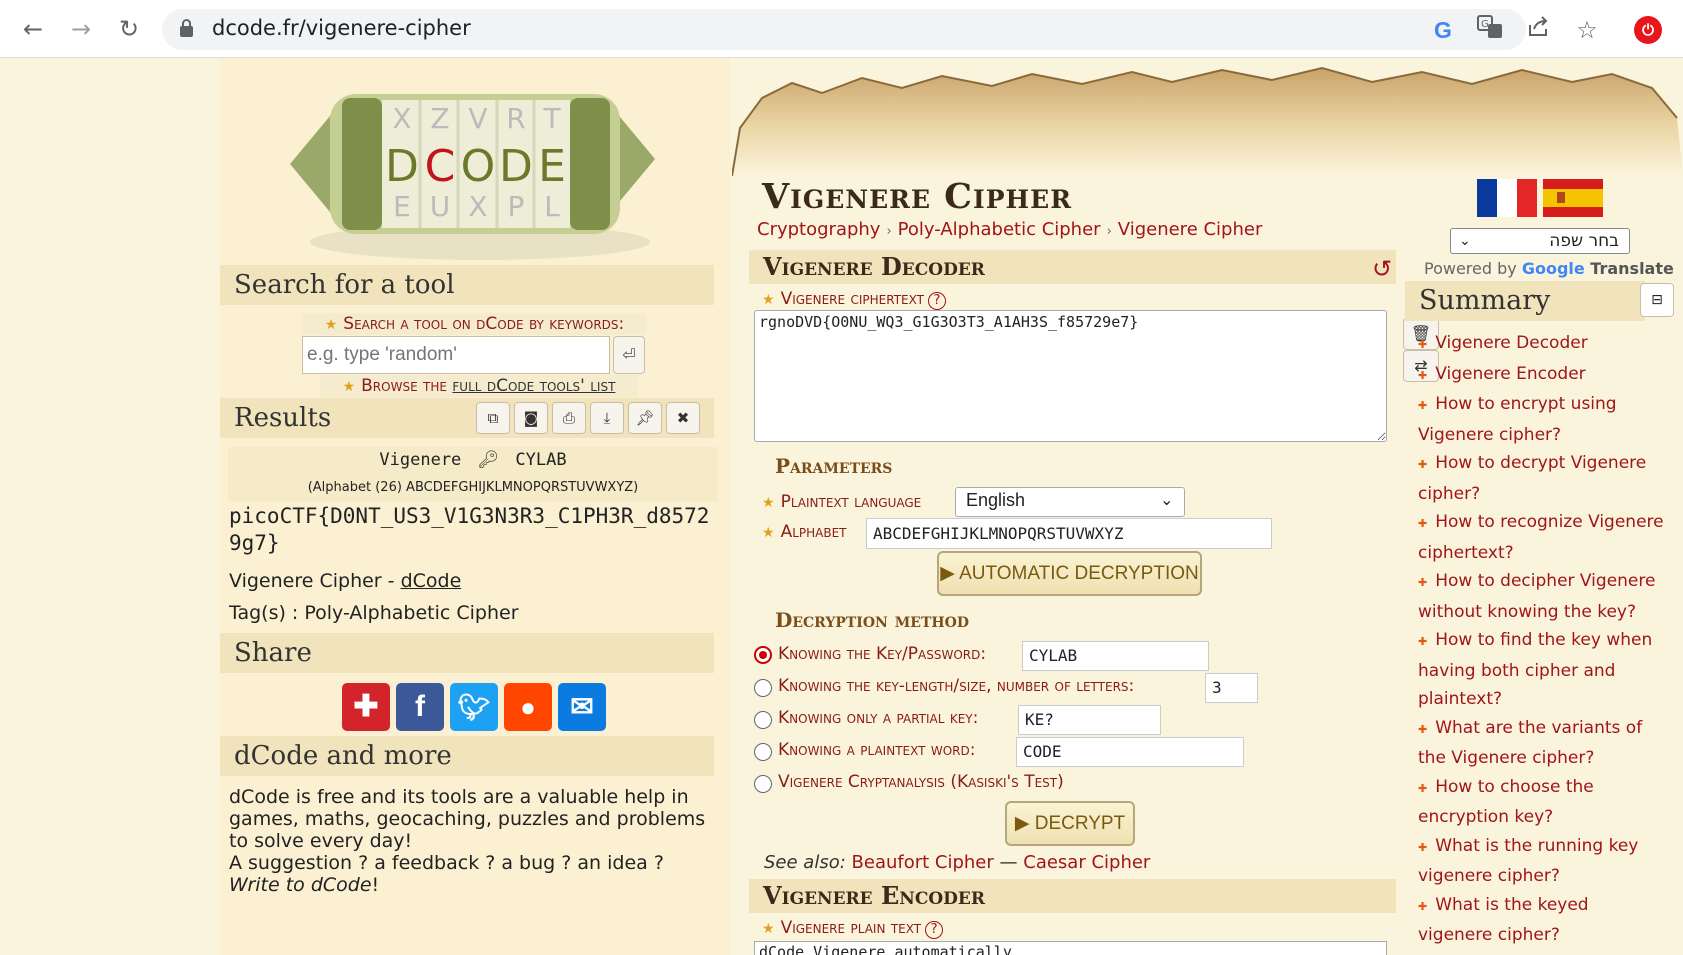 This screenshot has height=955, width=1683. I want to click on lock-icon, so click(186, 28).